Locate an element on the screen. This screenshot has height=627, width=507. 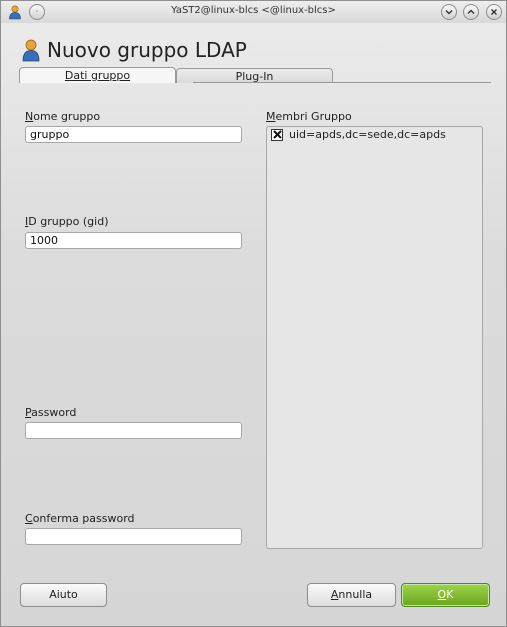
window-title: YaST2@linux-blcs <@linux-blcs> is located at coordinates (253, 10).